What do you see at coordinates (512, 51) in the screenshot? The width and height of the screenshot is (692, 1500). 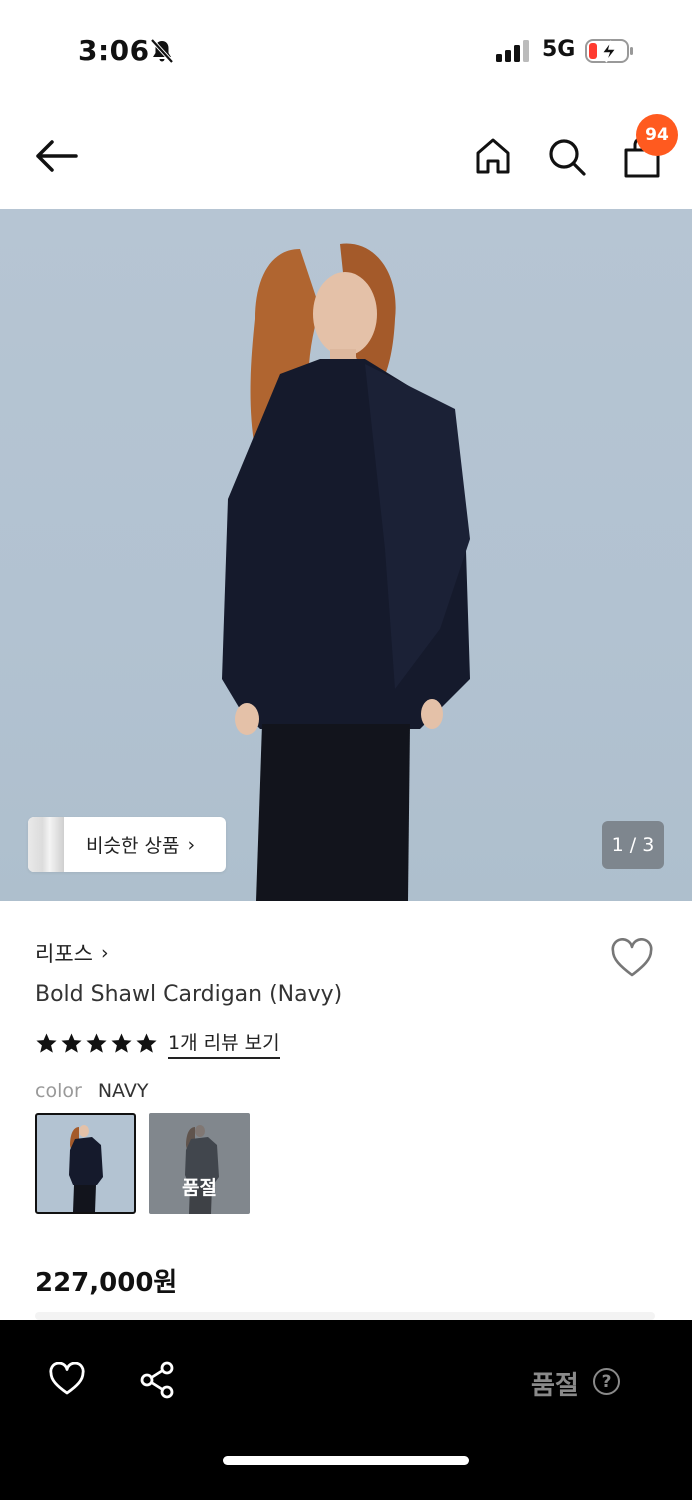 I see `signal-icon` at bounding box center [512, 51].